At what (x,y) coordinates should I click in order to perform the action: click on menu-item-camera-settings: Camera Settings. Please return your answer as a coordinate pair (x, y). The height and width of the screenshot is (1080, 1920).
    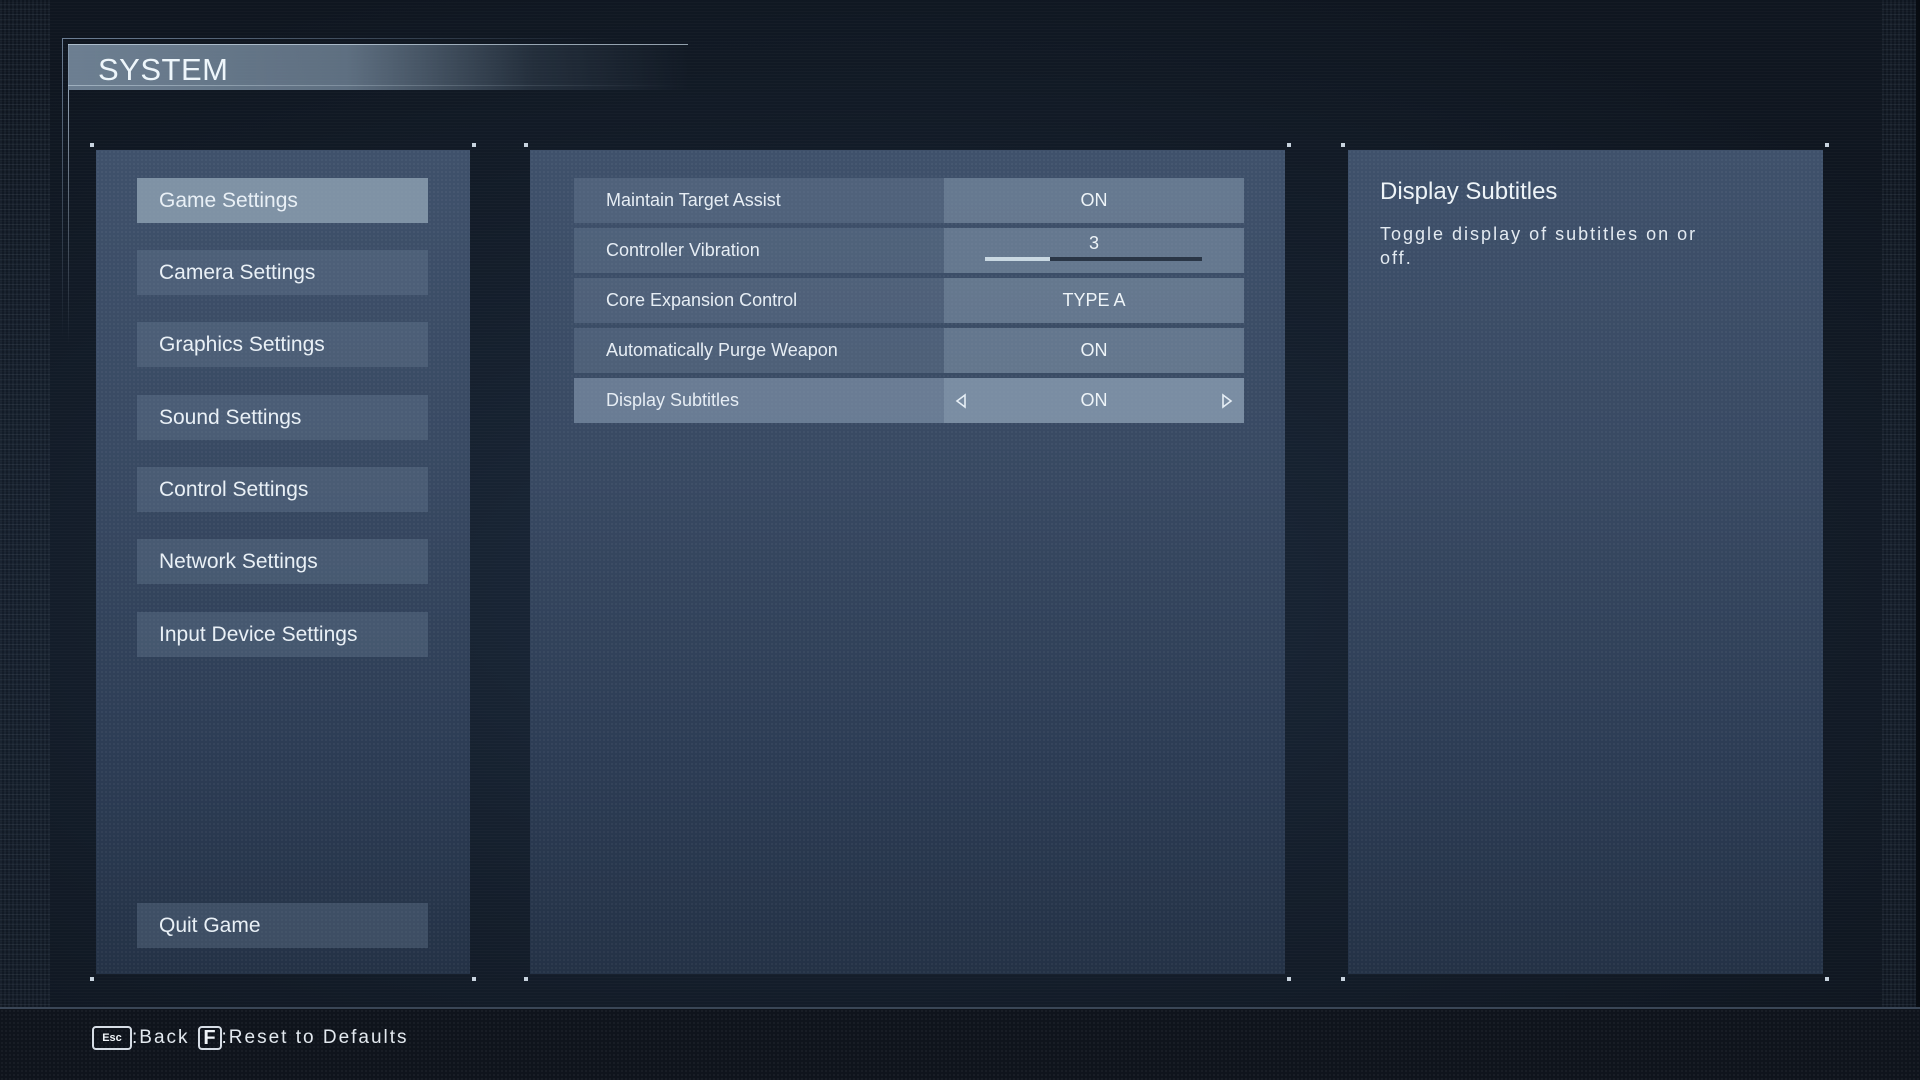
    Looking at the image, I should click on (282, 272).